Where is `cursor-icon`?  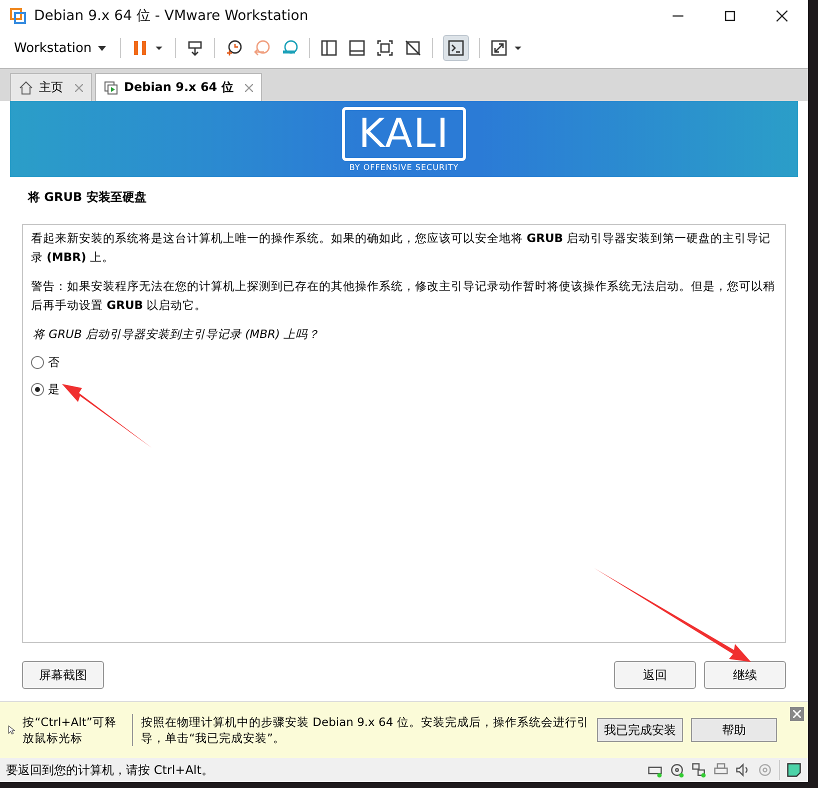 cursor-icon is located at coordinates (11, 730).